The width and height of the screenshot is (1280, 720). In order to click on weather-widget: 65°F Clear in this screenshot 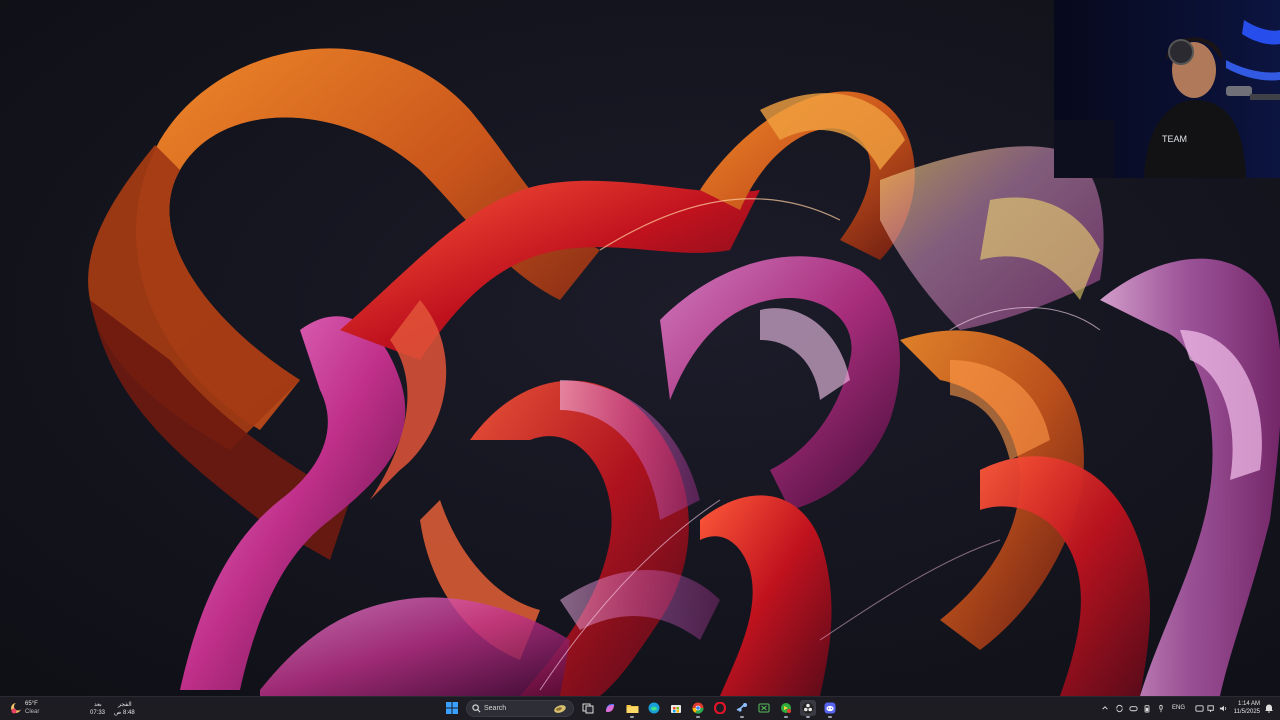, I will do `click(33, 708)`.